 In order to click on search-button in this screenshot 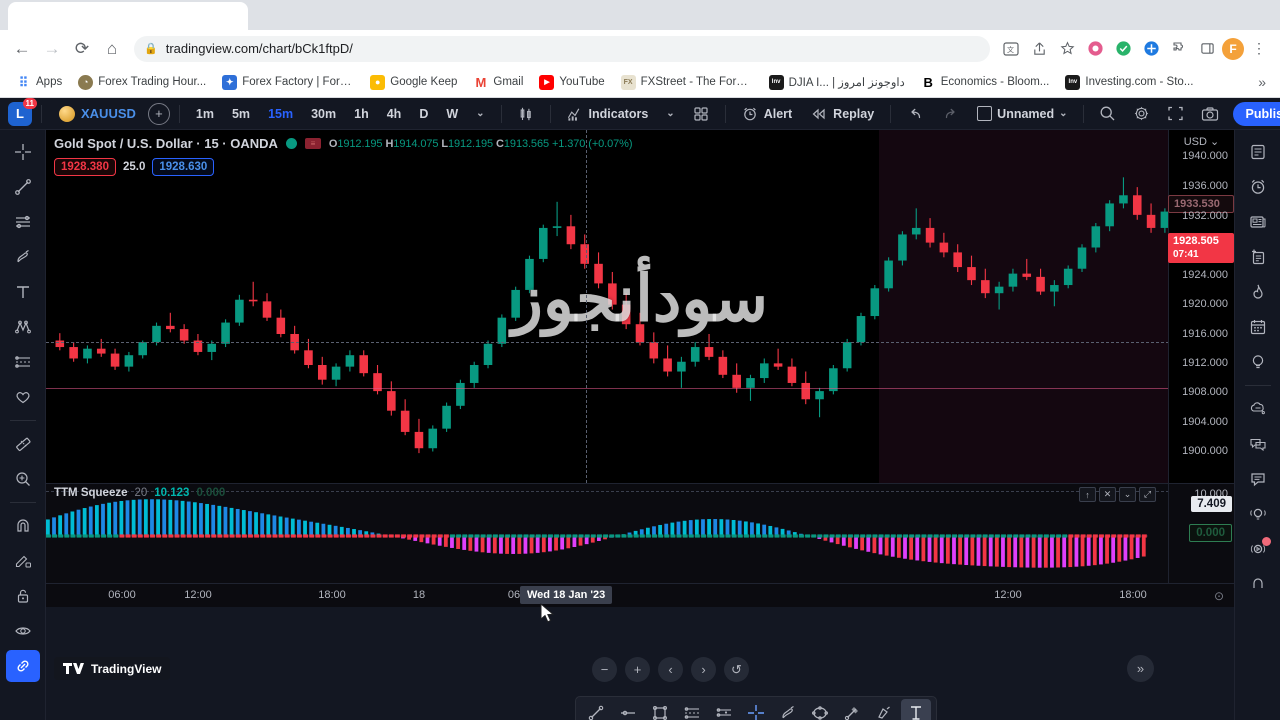, I will do `click(1107, 113)`.